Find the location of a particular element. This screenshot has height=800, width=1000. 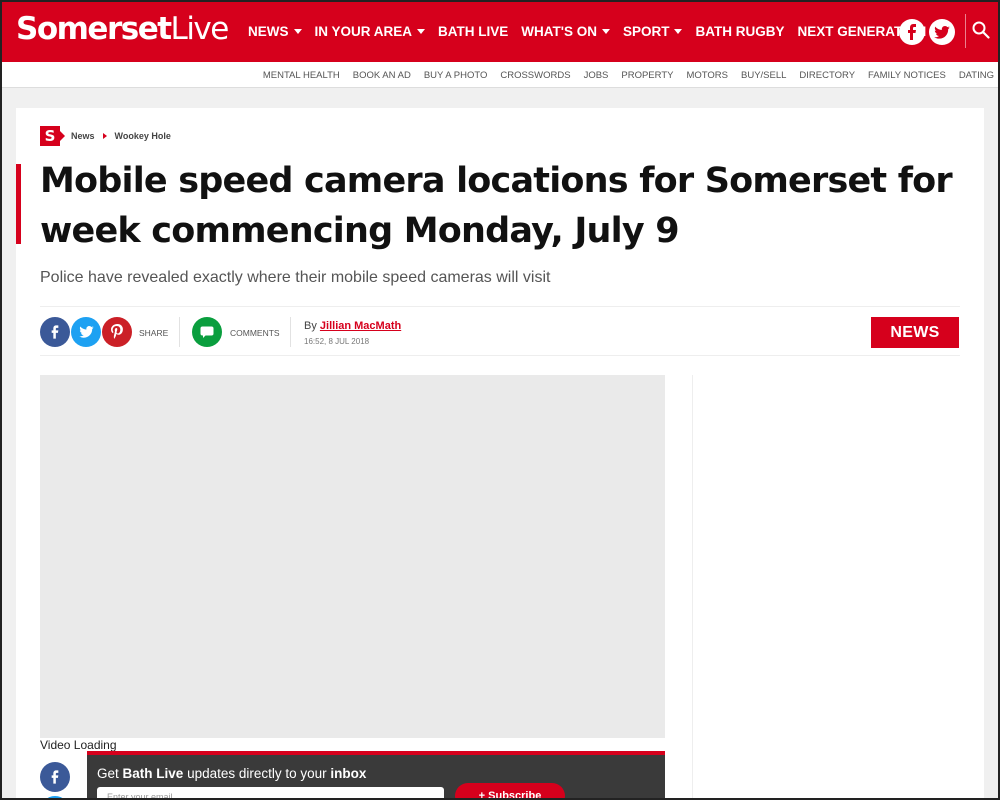

nav-label: BATH RUGBY is located at coordinates (740, 31).